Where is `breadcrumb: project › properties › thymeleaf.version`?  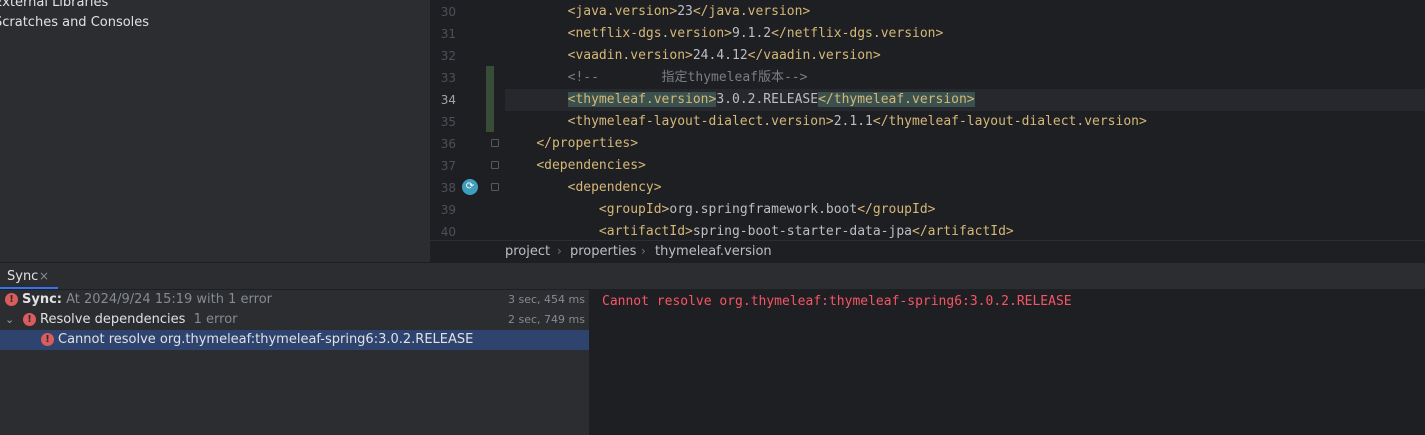 breadcrumb: project › properties › thymeleaf.version is located at coordinates (927, 251).